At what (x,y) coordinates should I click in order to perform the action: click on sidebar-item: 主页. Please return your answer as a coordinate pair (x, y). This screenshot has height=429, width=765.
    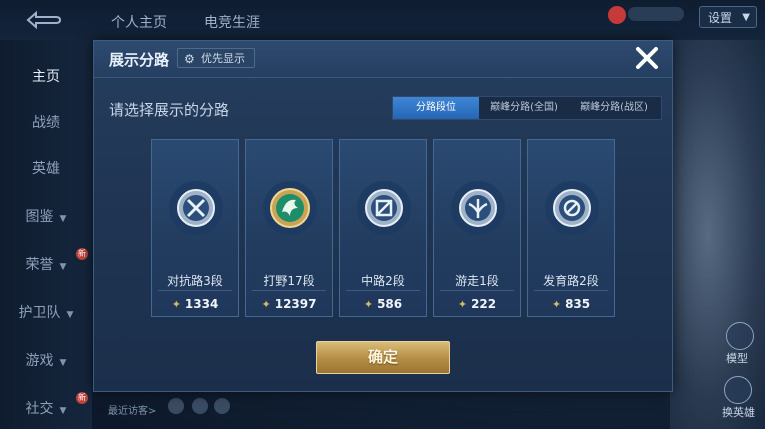
    Looking at the image, I should click on (46, 76).